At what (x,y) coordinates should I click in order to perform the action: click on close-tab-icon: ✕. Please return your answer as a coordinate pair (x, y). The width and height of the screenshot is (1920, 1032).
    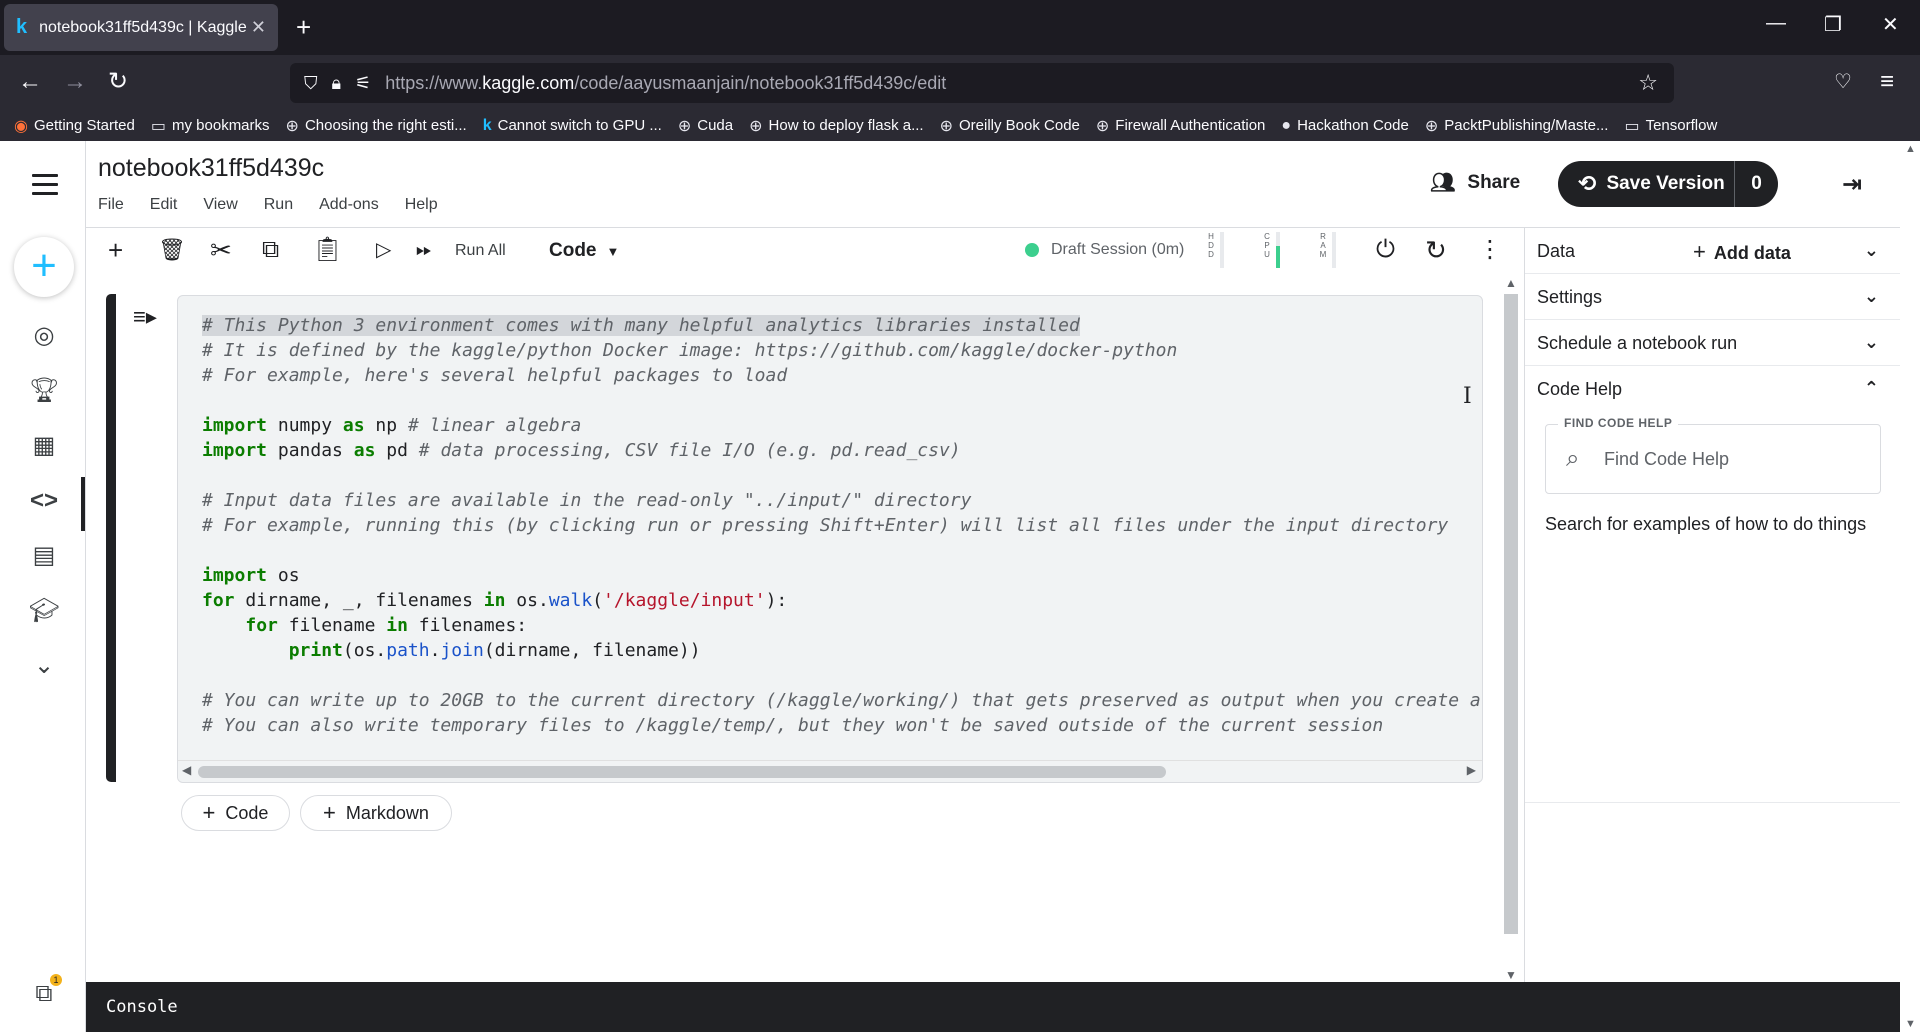
    Looking at the image, I should click on (258, 27).